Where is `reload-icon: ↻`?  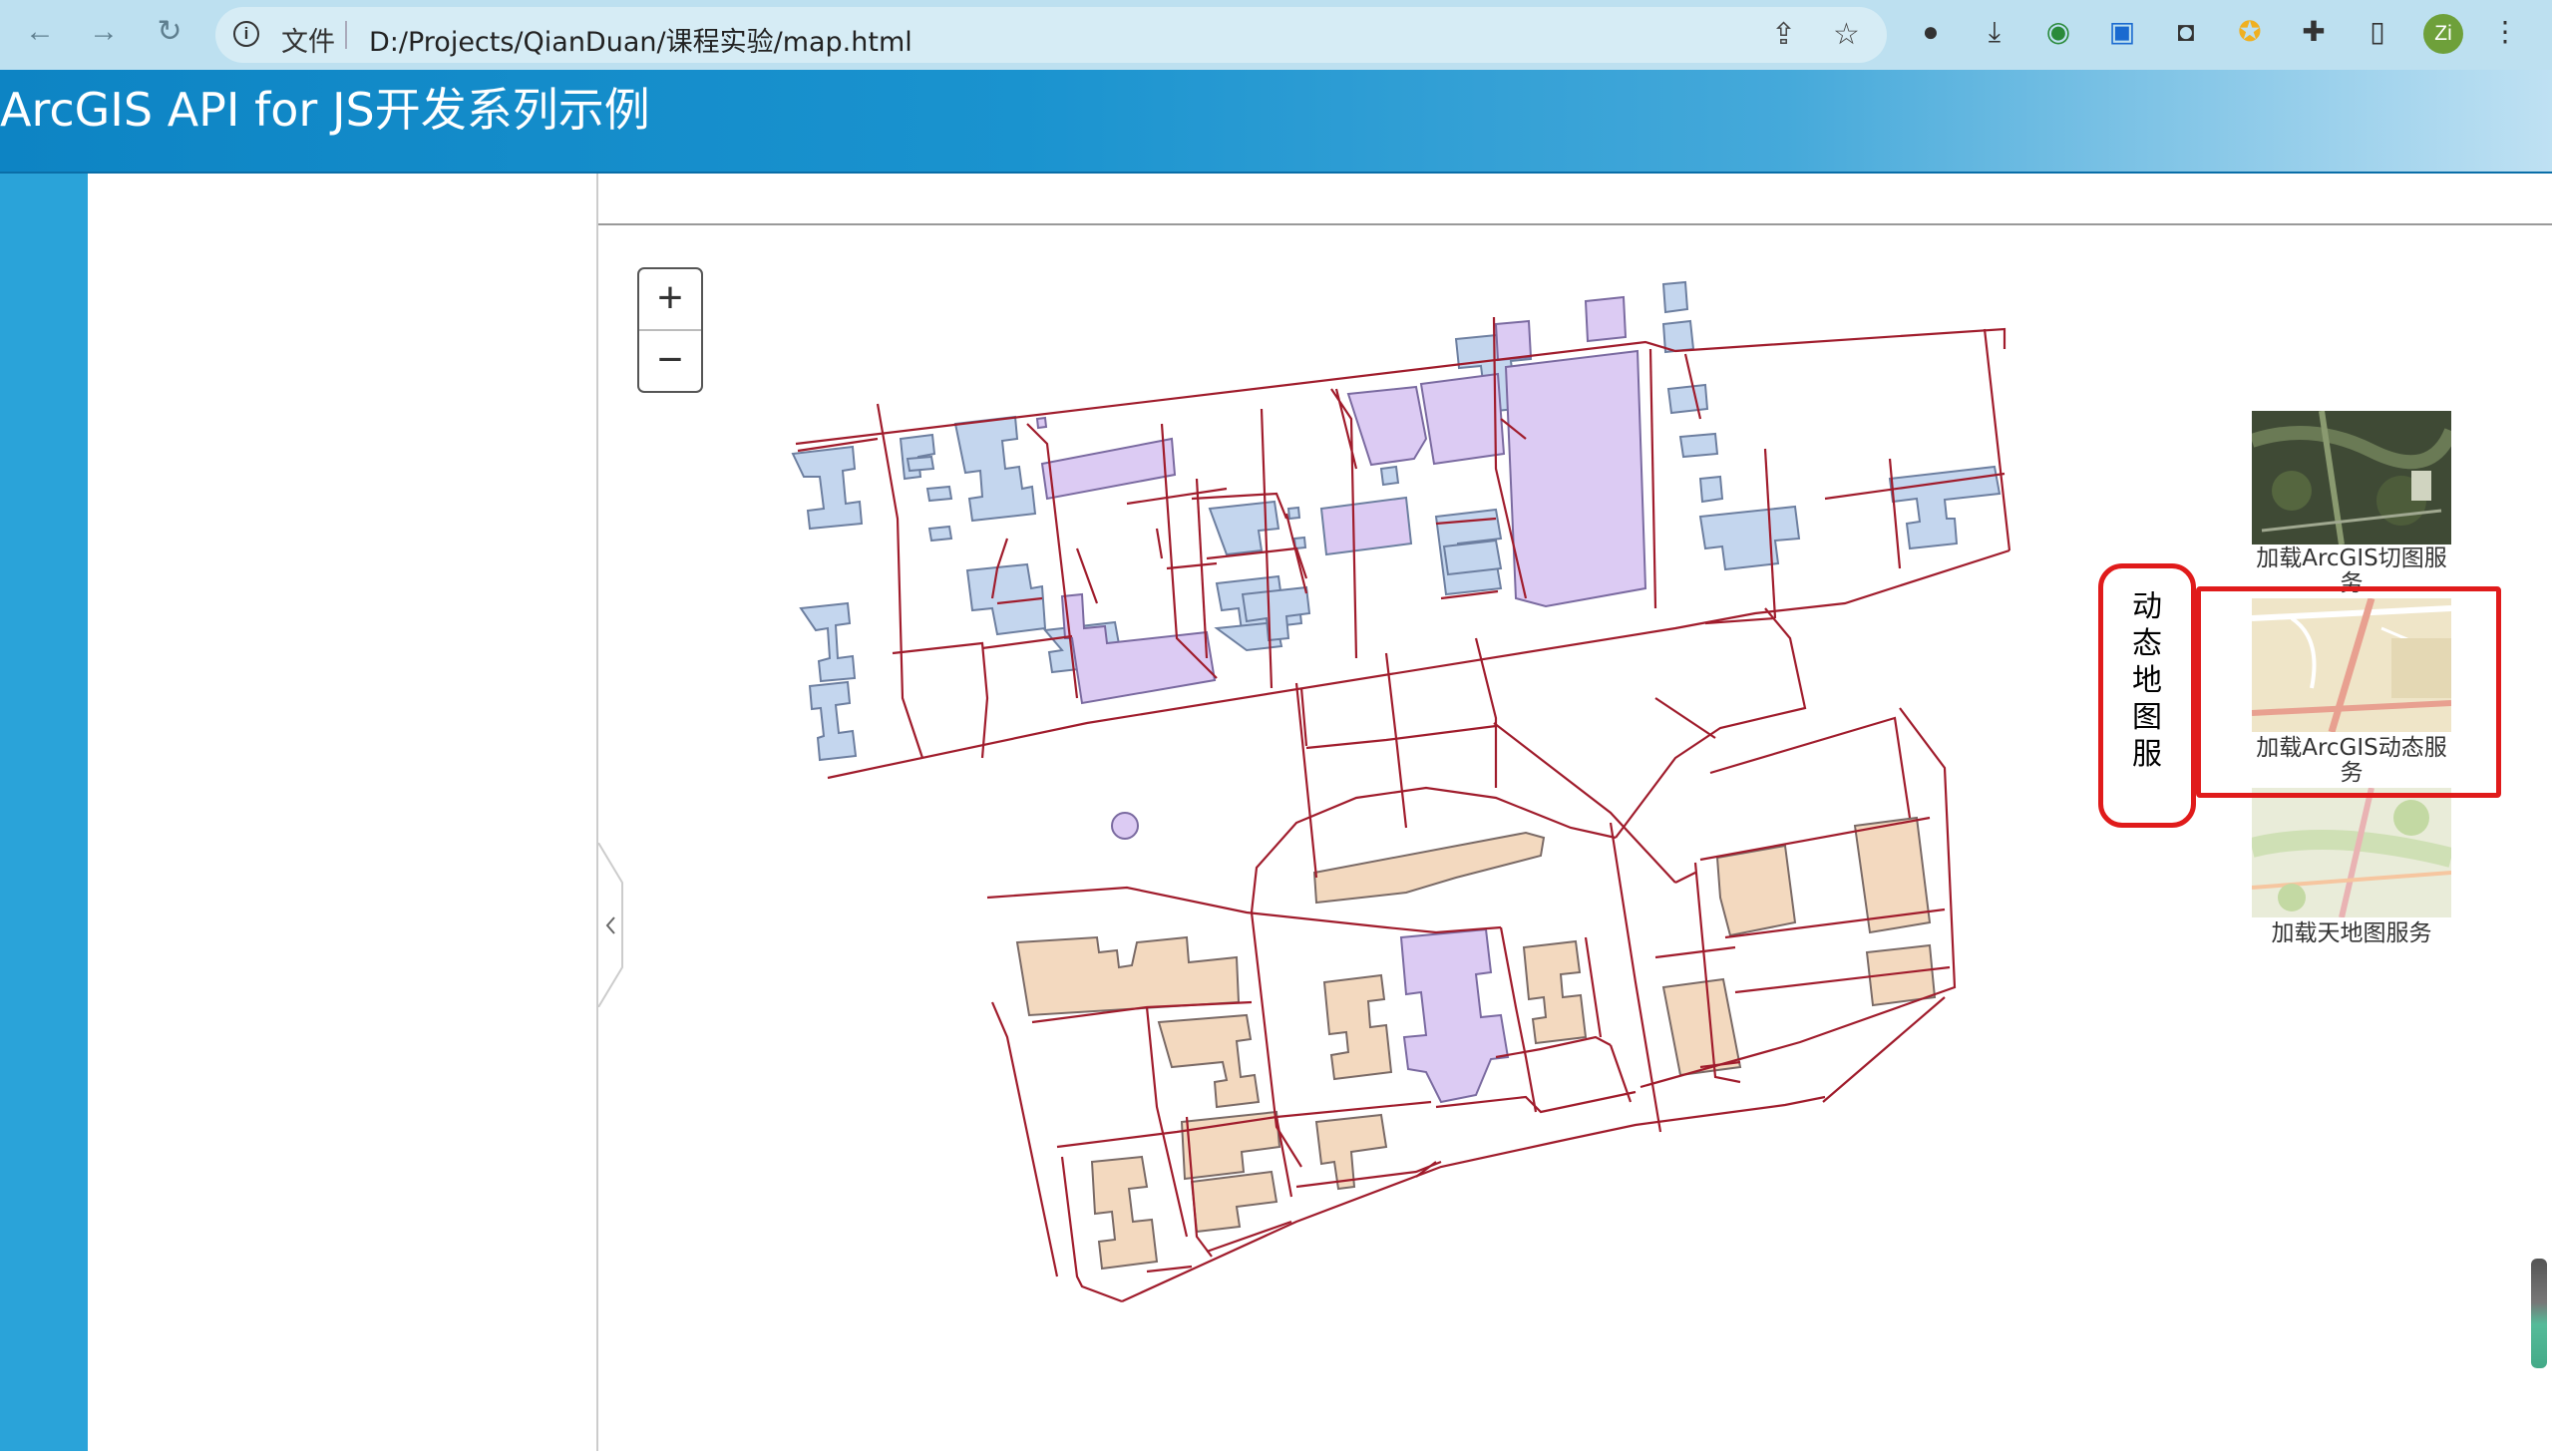
reload-icon: ↻ is located at coordinates (169, 31).